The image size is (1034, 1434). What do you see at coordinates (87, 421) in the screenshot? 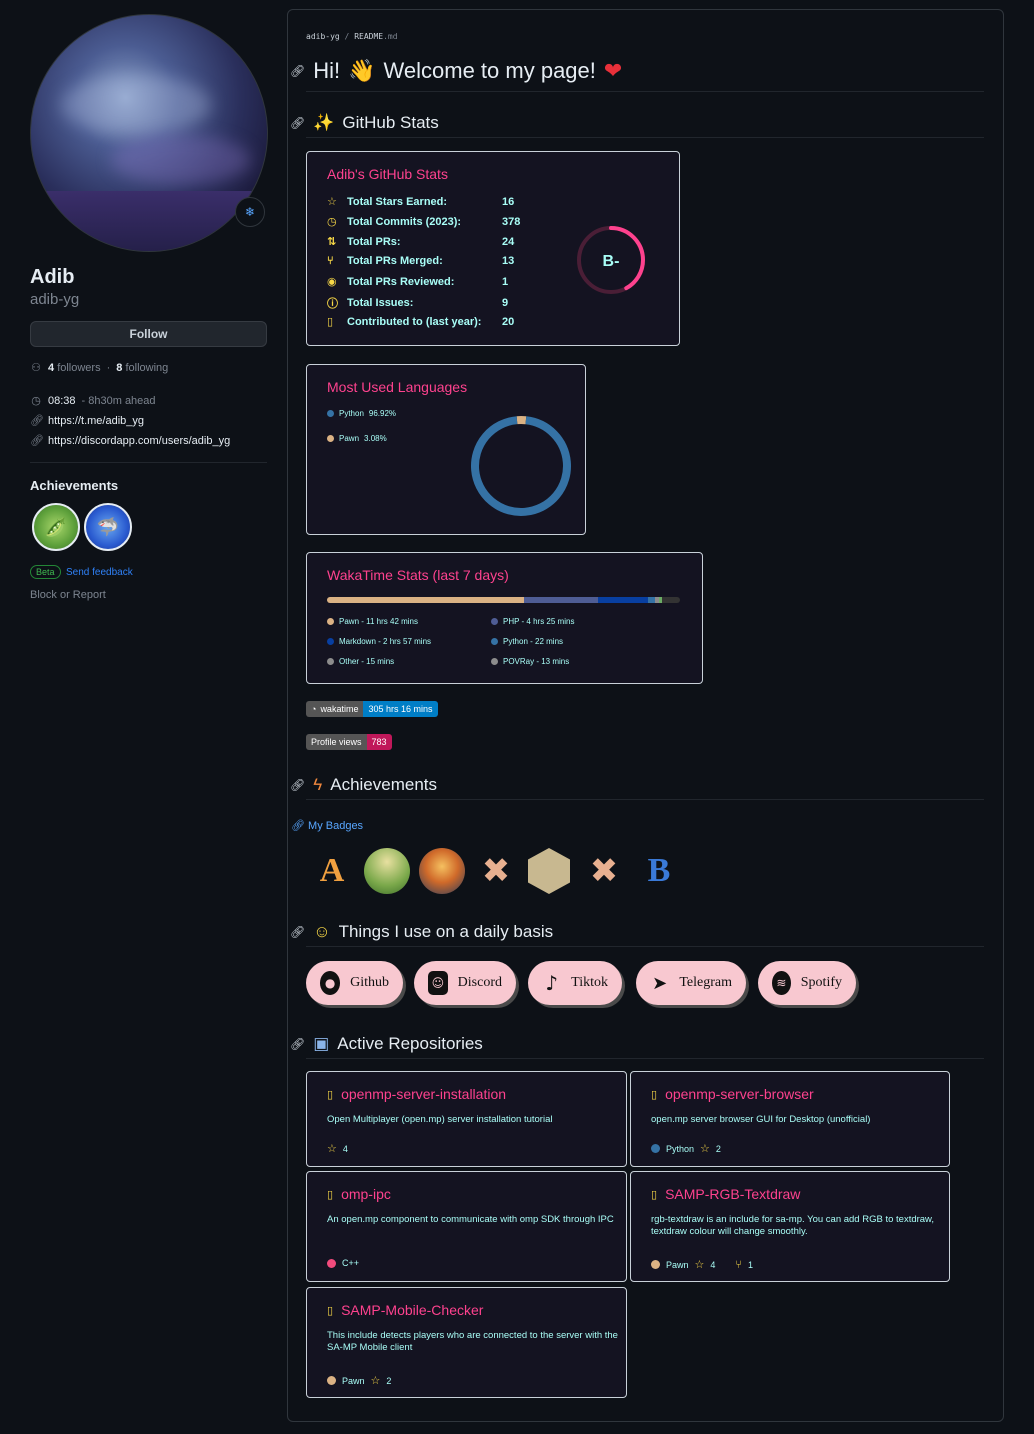
I see `social-link-telegram: 🔗︎ https://t.me/adib_yg` at bounding box center [87, 421].